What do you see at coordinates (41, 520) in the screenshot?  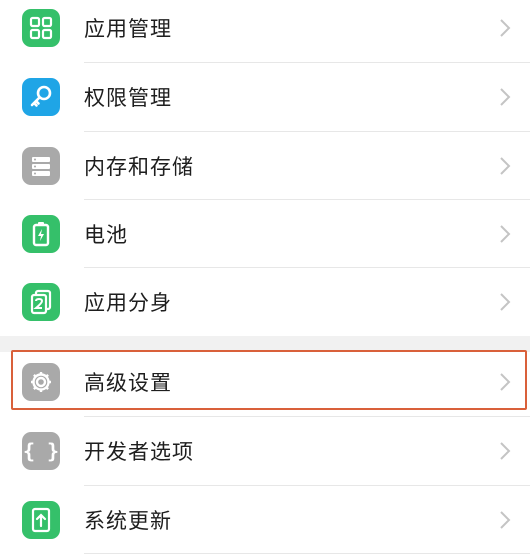 I see `update-icon` at bounding box center [41, 520].